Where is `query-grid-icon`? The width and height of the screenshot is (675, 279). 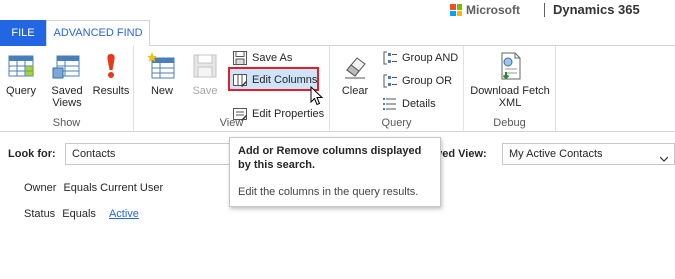
query-grid-icon is located at coordinates (21, 66).